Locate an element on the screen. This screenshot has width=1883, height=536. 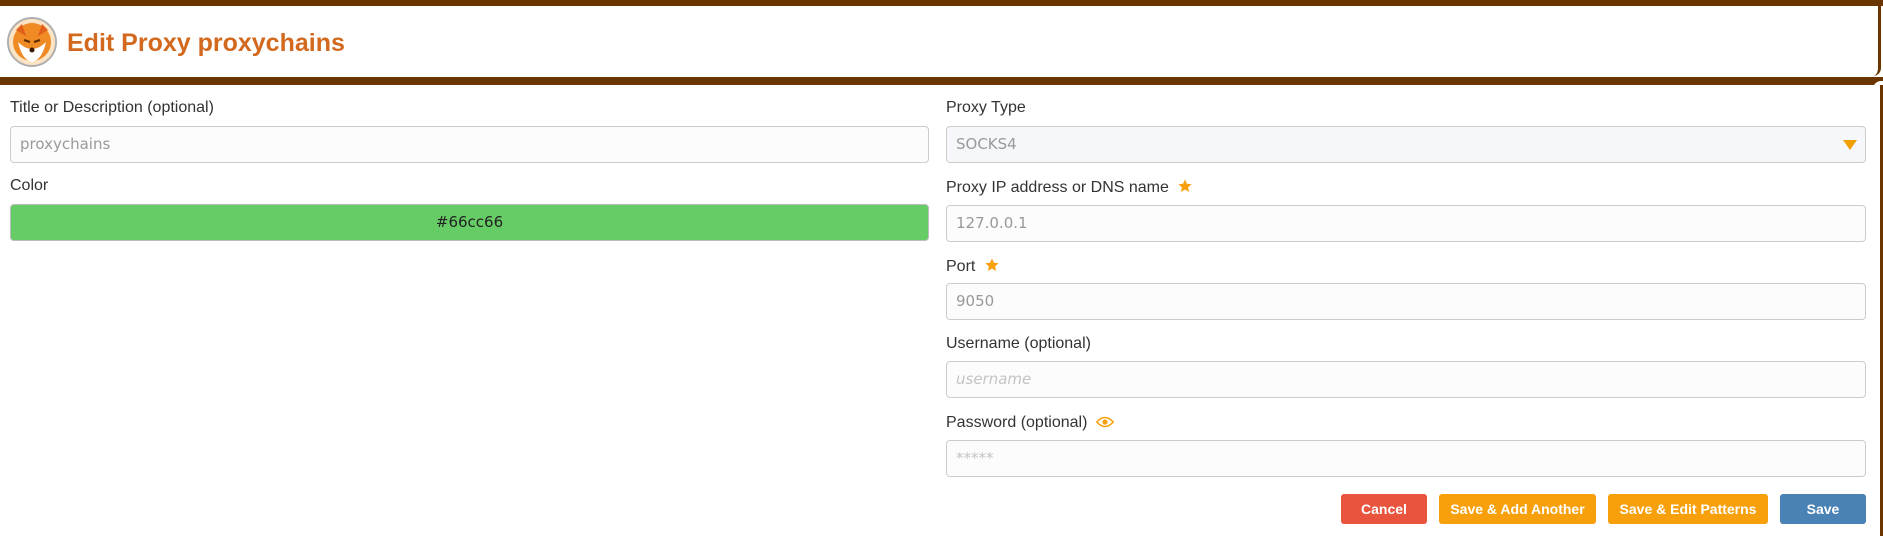
title-field-label: Title or Description (optional) is located at coordinates (112, 107).